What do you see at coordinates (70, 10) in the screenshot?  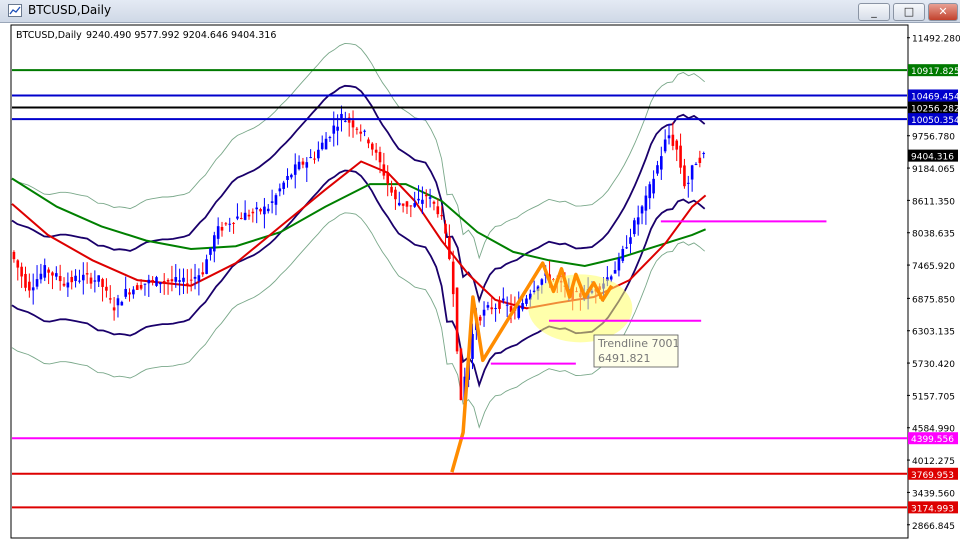 I see `window-title: BTCUSD,Daily` at bounding box center [70, 10].